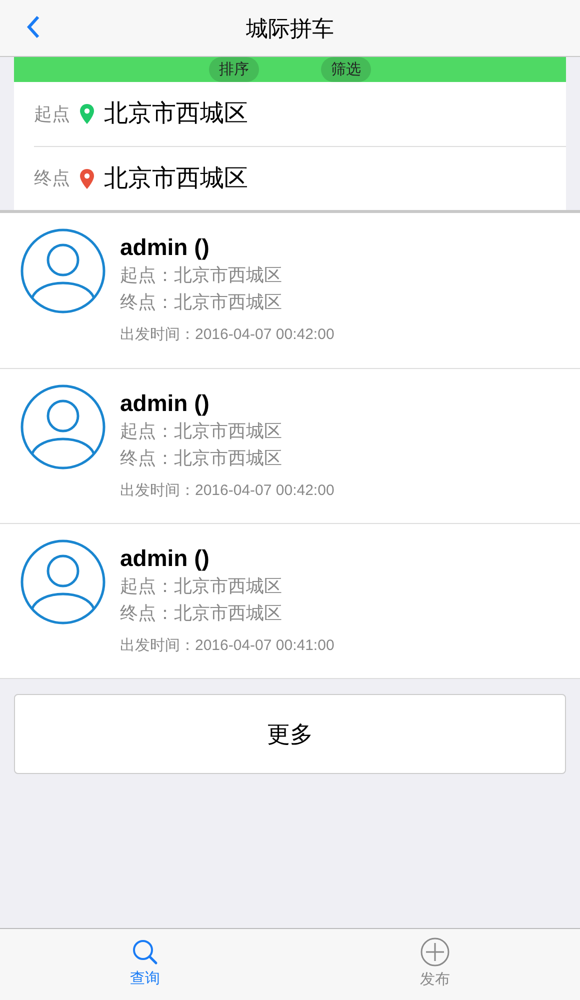 Image resolution: width=580 pixels, height=1000 pixels. I want to click on route-label: 起点, so click(52, 114).